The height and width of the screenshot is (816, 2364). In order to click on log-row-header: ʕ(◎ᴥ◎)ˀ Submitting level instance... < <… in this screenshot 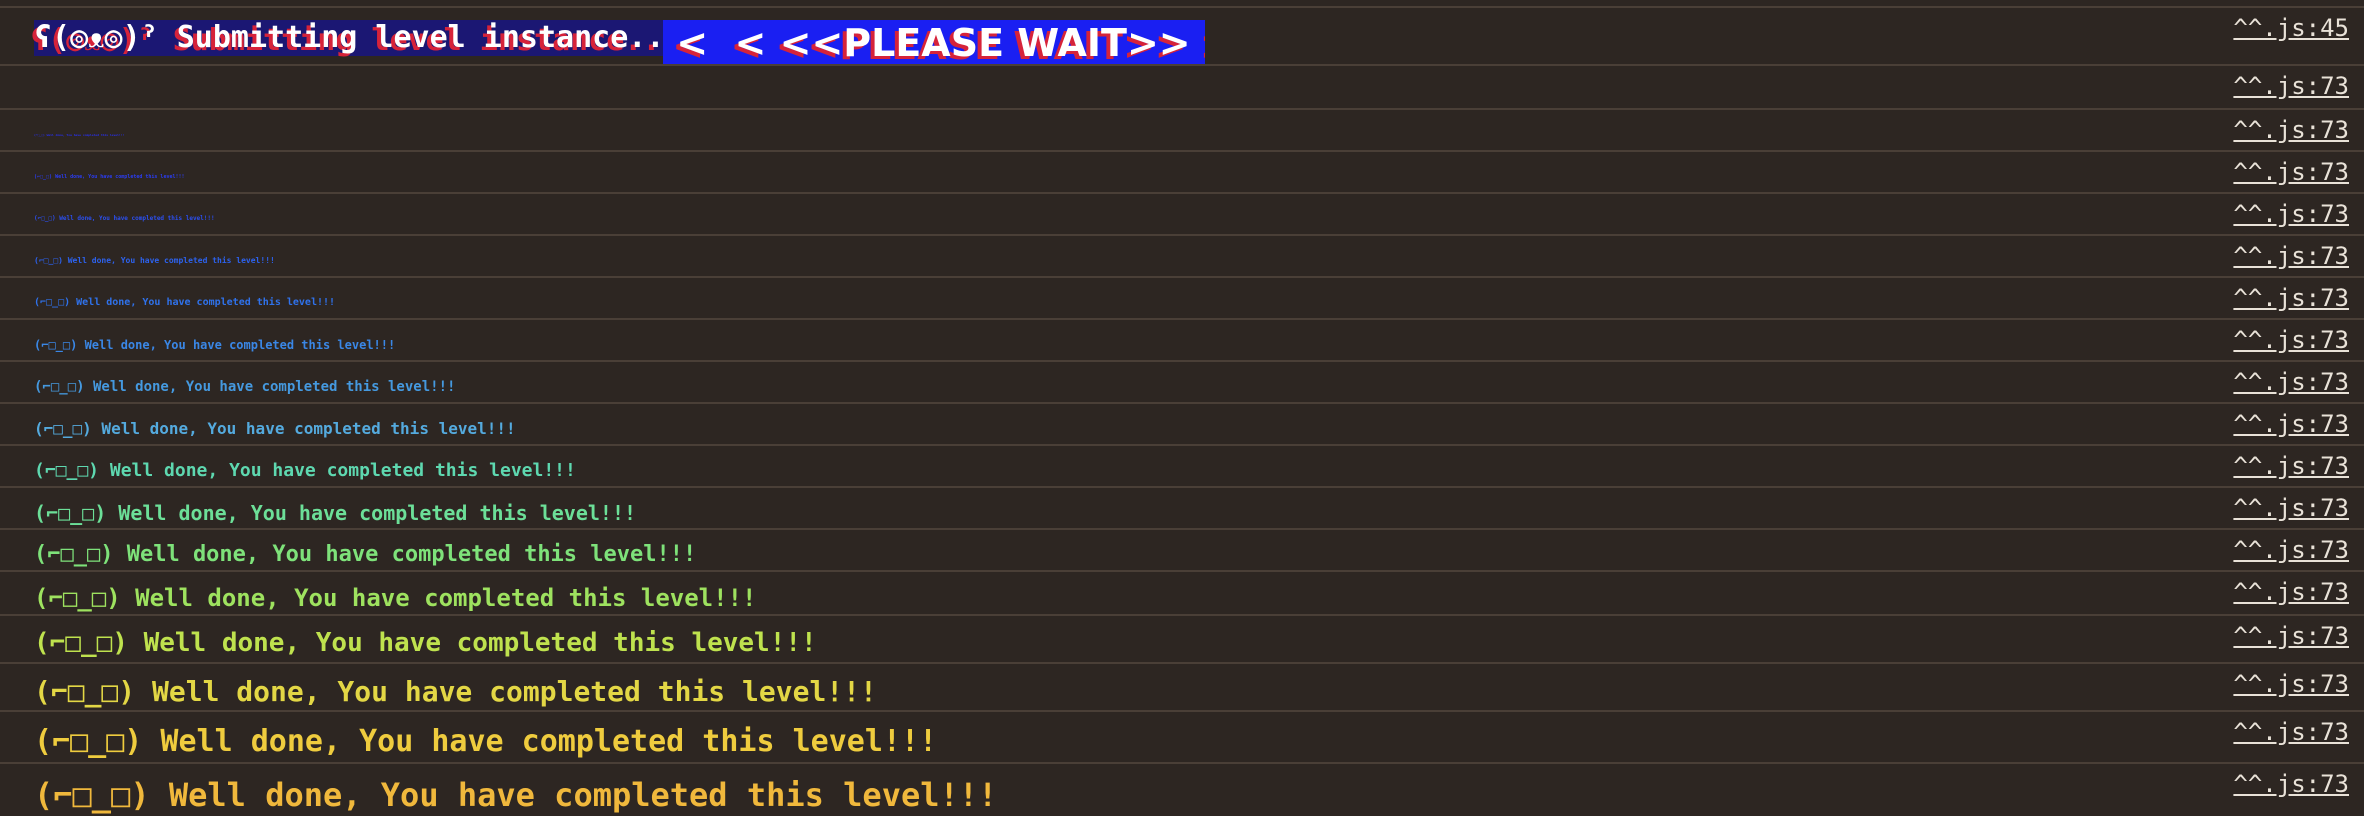, I will do `click(1182, 36)`.